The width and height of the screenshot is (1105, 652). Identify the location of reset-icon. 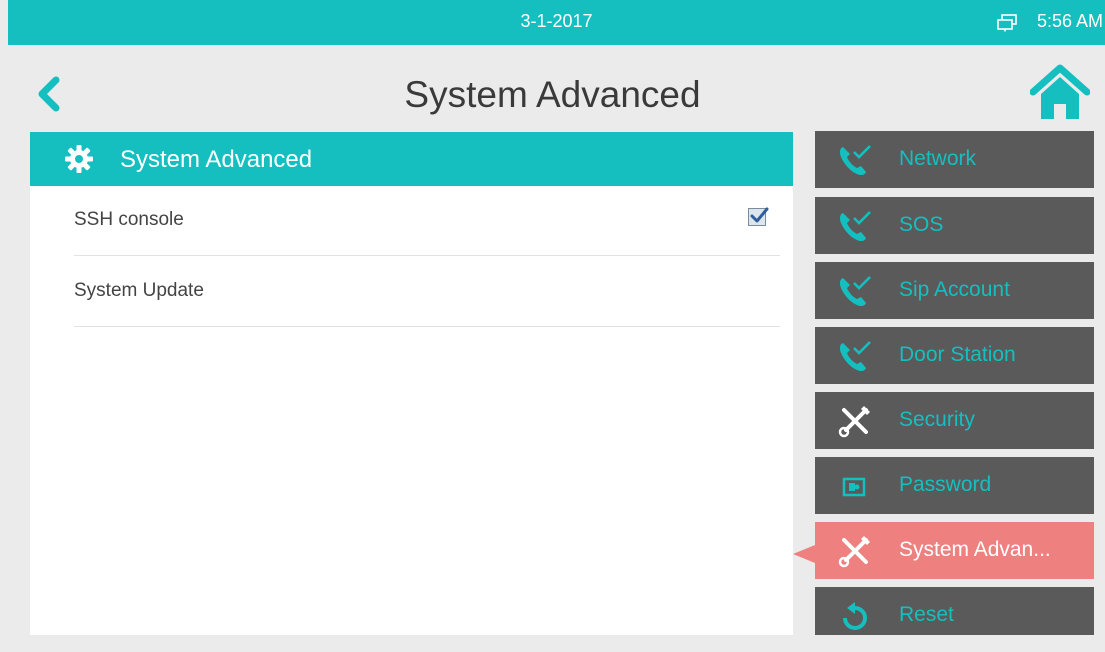
(855, 616).